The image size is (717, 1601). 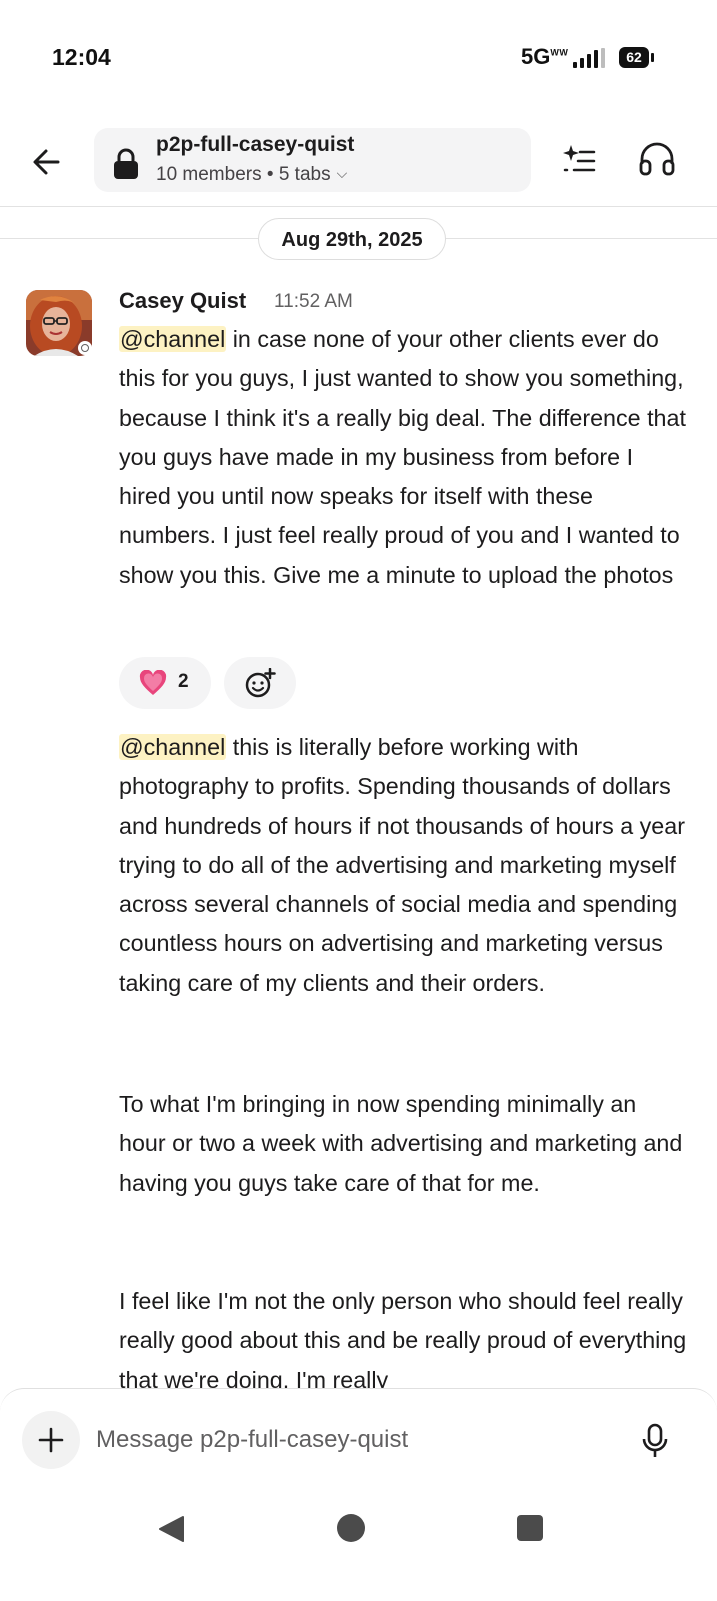 I want to click on status-bar: 12:04 5GW W 62, so click(x=358, y=55).